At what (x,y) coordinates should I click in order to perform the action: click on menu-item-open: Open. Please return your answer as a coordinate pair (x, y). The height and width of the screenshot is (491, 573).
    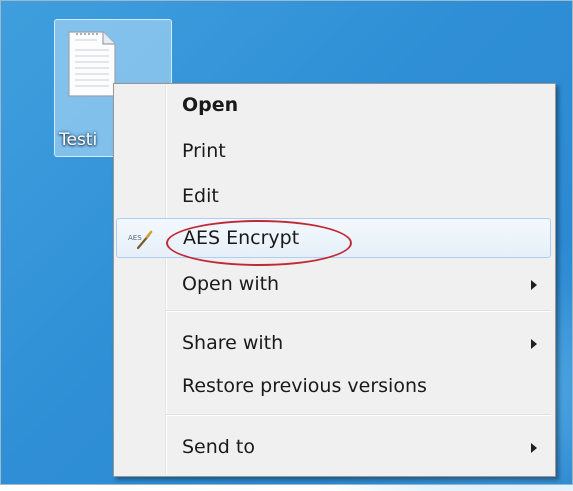
    Looking at the image, I should click on (333, 106).